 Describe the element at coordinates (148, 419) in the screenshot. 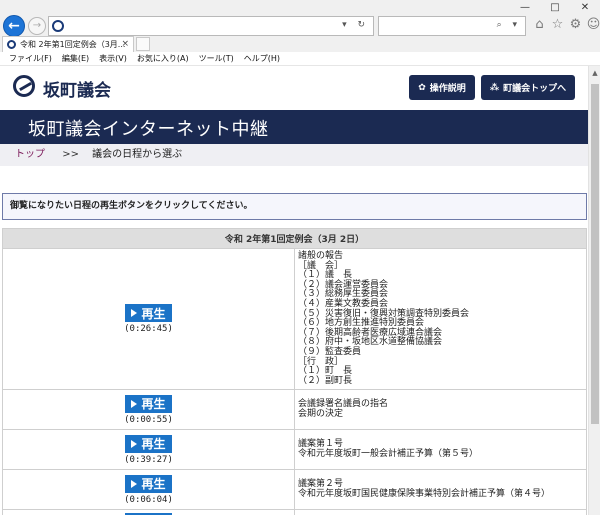

I see `play-duration: (0:00:55)` at that location.